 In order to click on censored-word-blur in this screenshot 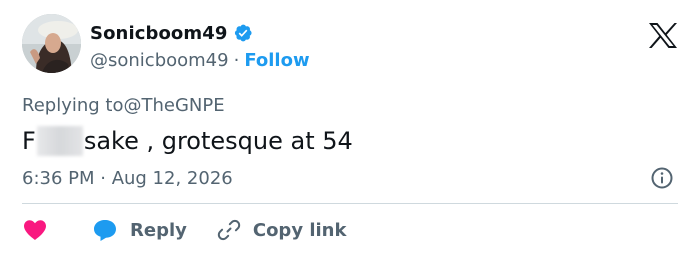, I will do `click(59, 141)`.